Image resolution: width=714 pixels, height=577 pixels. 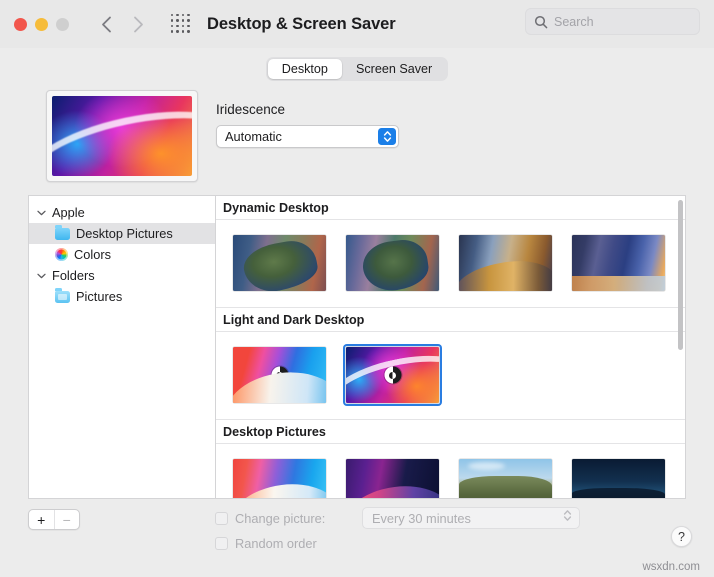 What do you see at coordinates (387, 136) in the screenshot?
I see `stepper-updown-icon` at bounding box center [387, 136].